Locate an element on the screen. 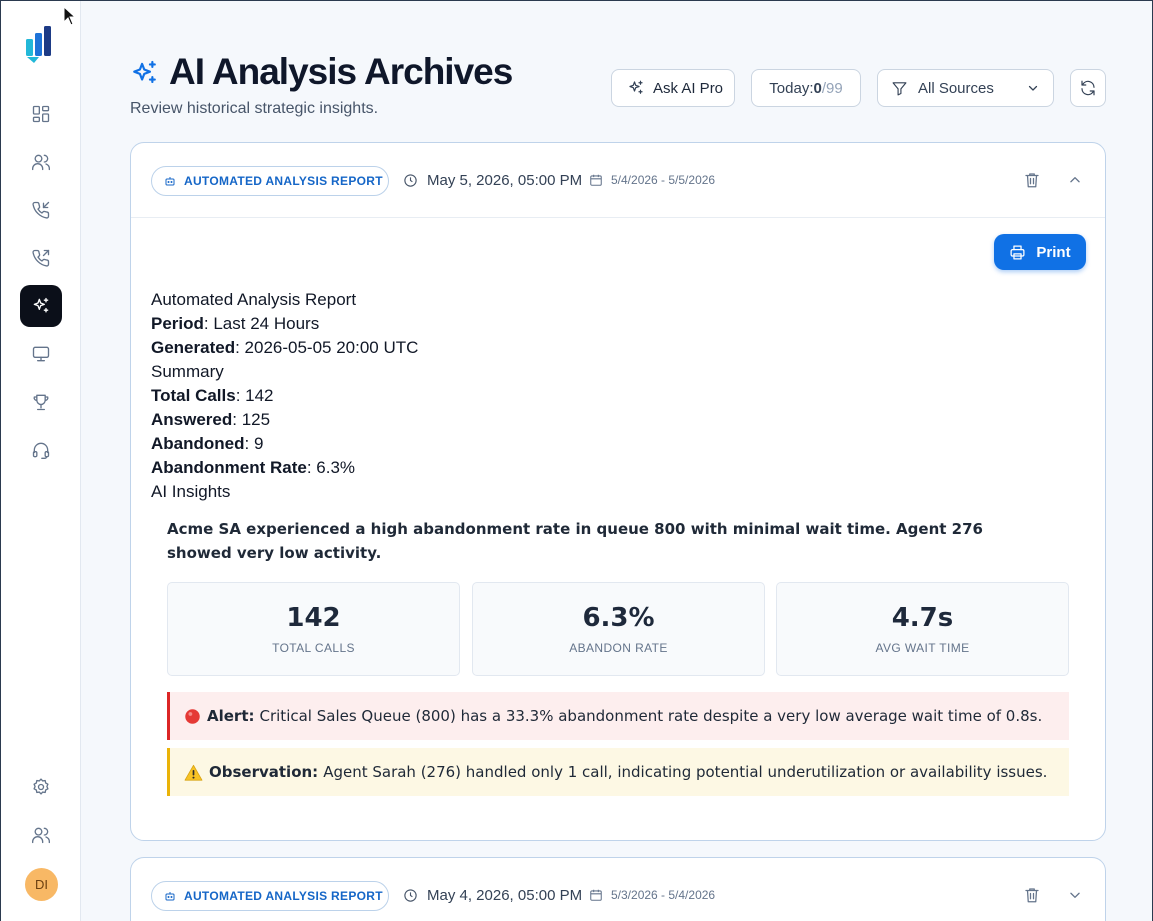 This screenshot has width=1153, height=921. user-avatar: DI is located at coordinates (41, 884).